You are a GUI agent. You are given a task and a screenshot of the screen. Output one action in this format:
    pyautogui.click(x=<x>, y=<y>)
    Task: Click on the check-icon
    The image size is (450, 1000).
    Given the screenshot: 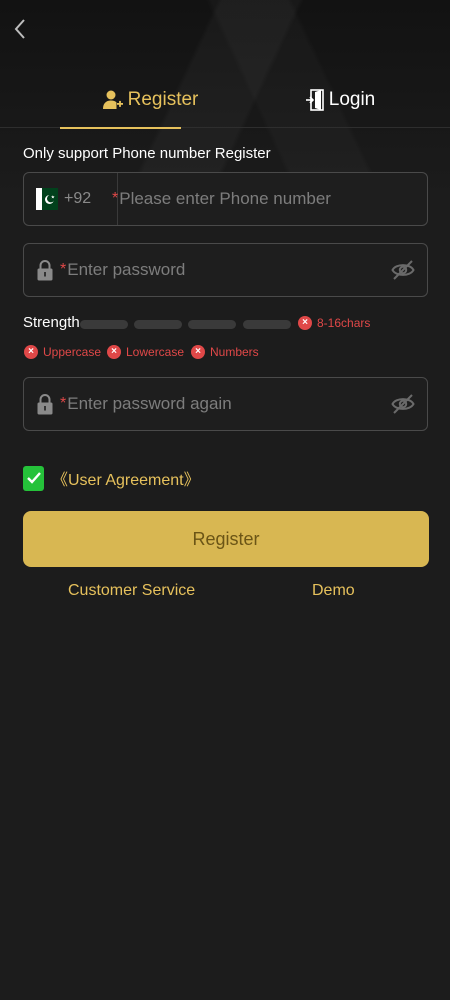 What is the action you would take?
    pyautogui.click(x=33, y=478)
    